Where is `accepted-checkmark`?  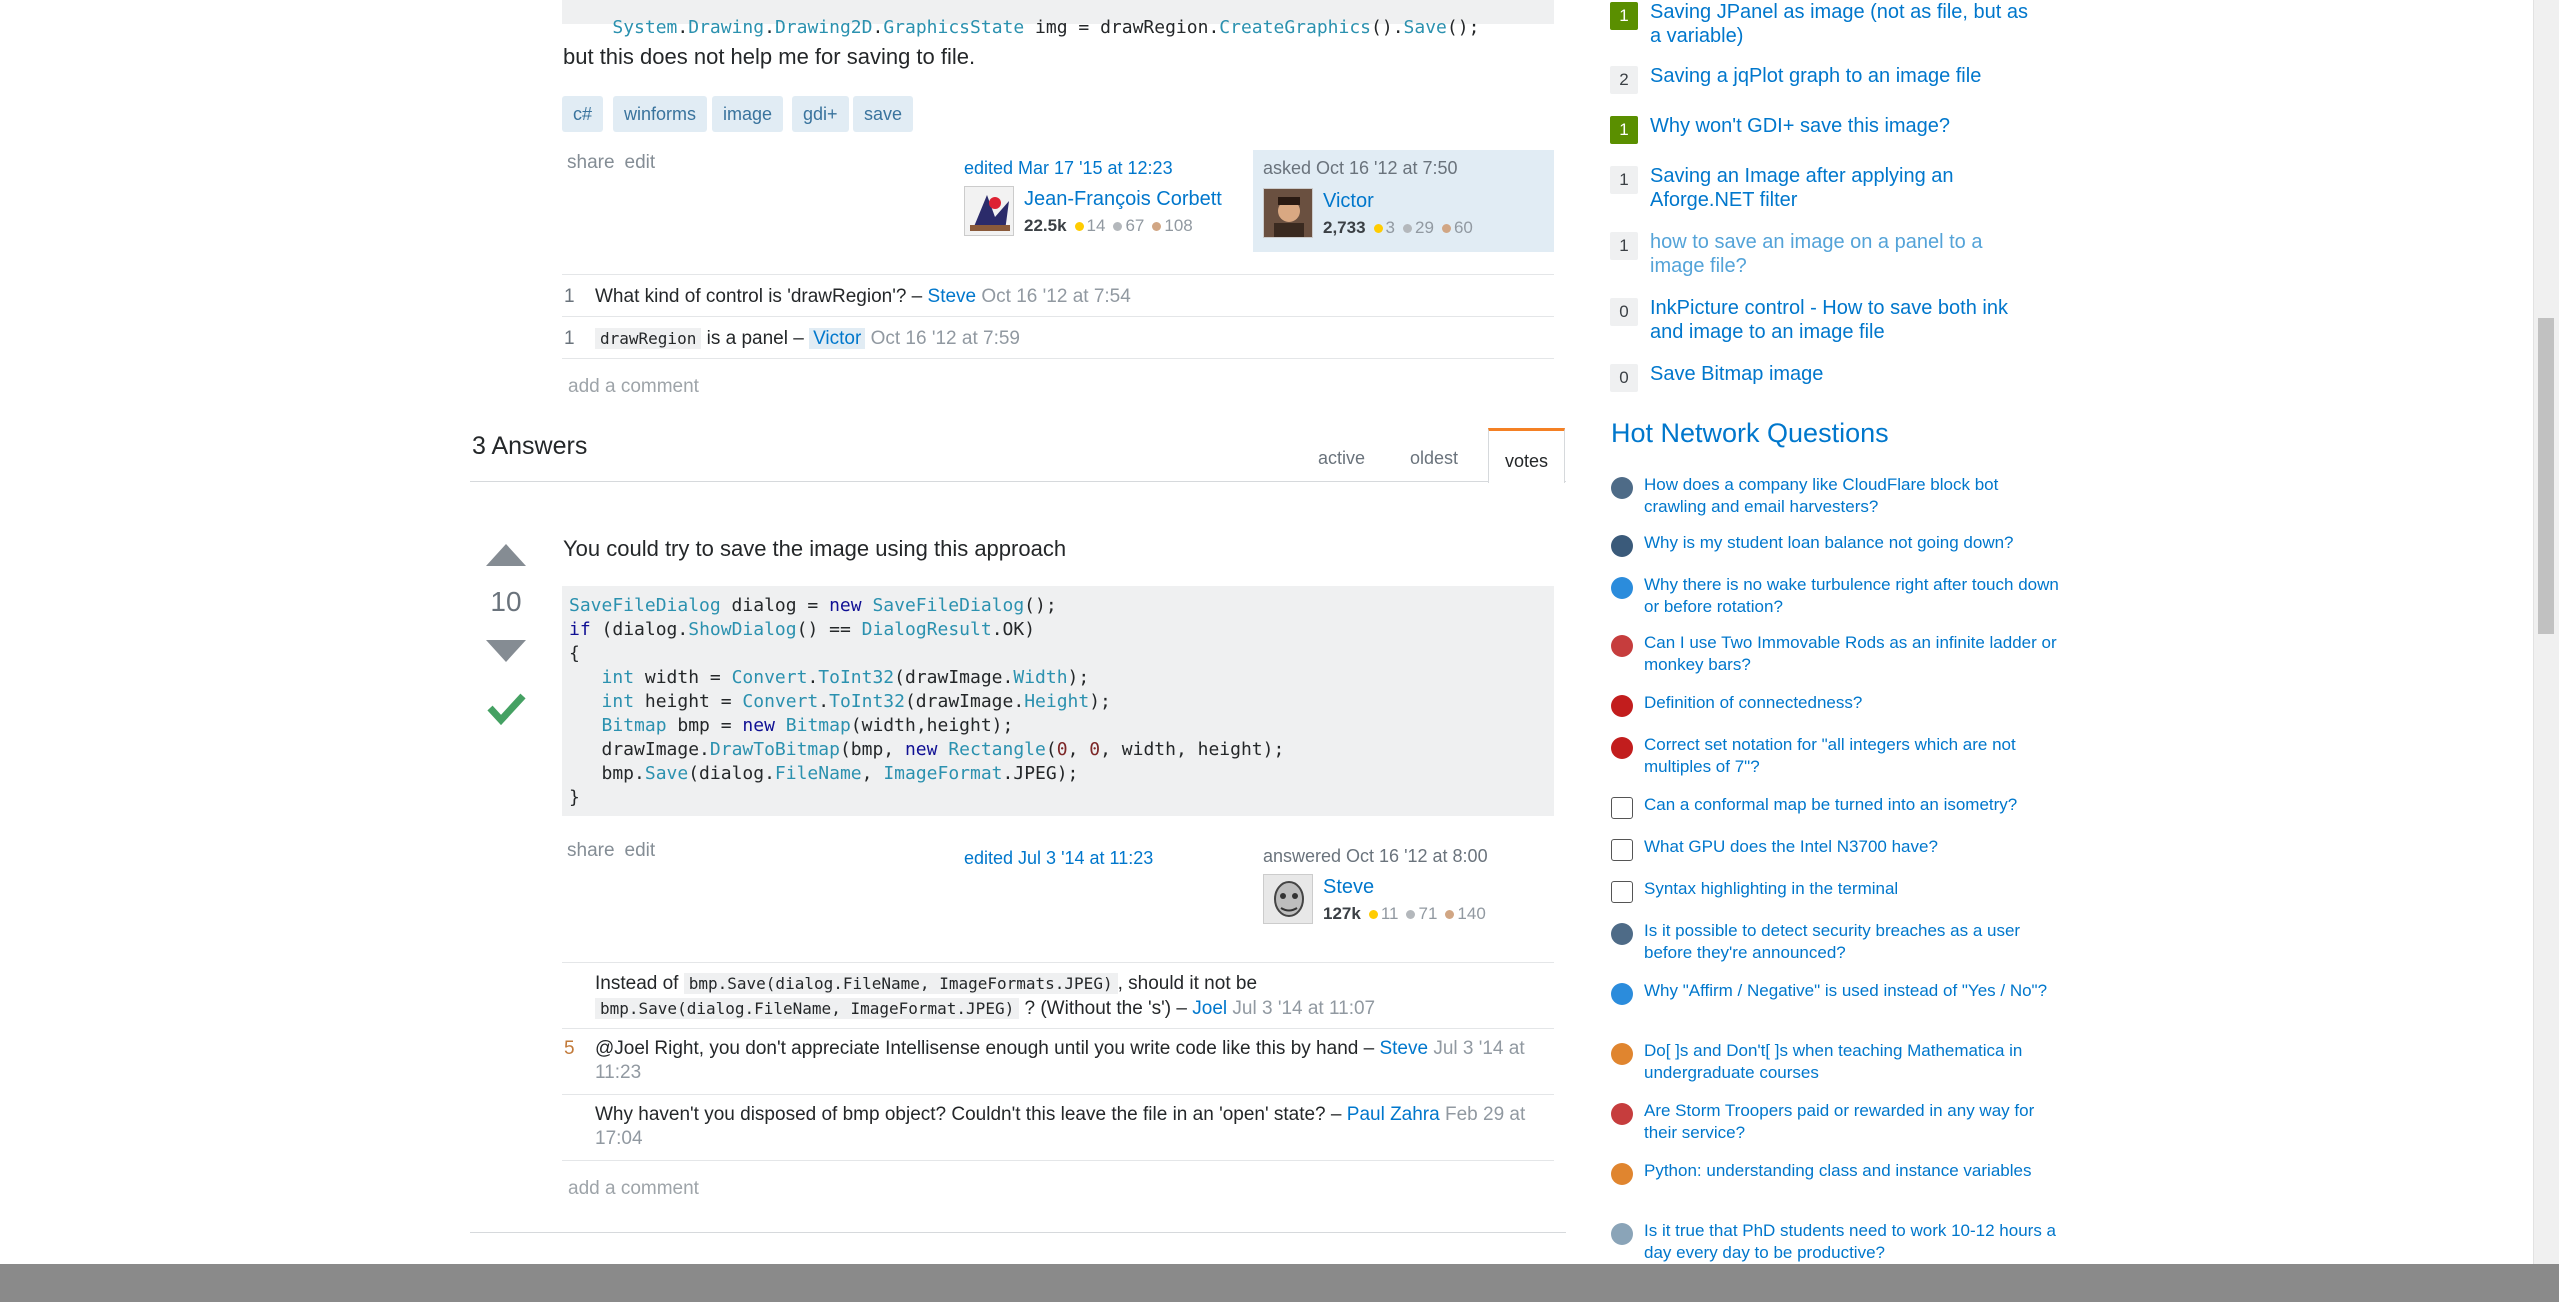
accepted-checkmark is located at coordinates (506, 708).